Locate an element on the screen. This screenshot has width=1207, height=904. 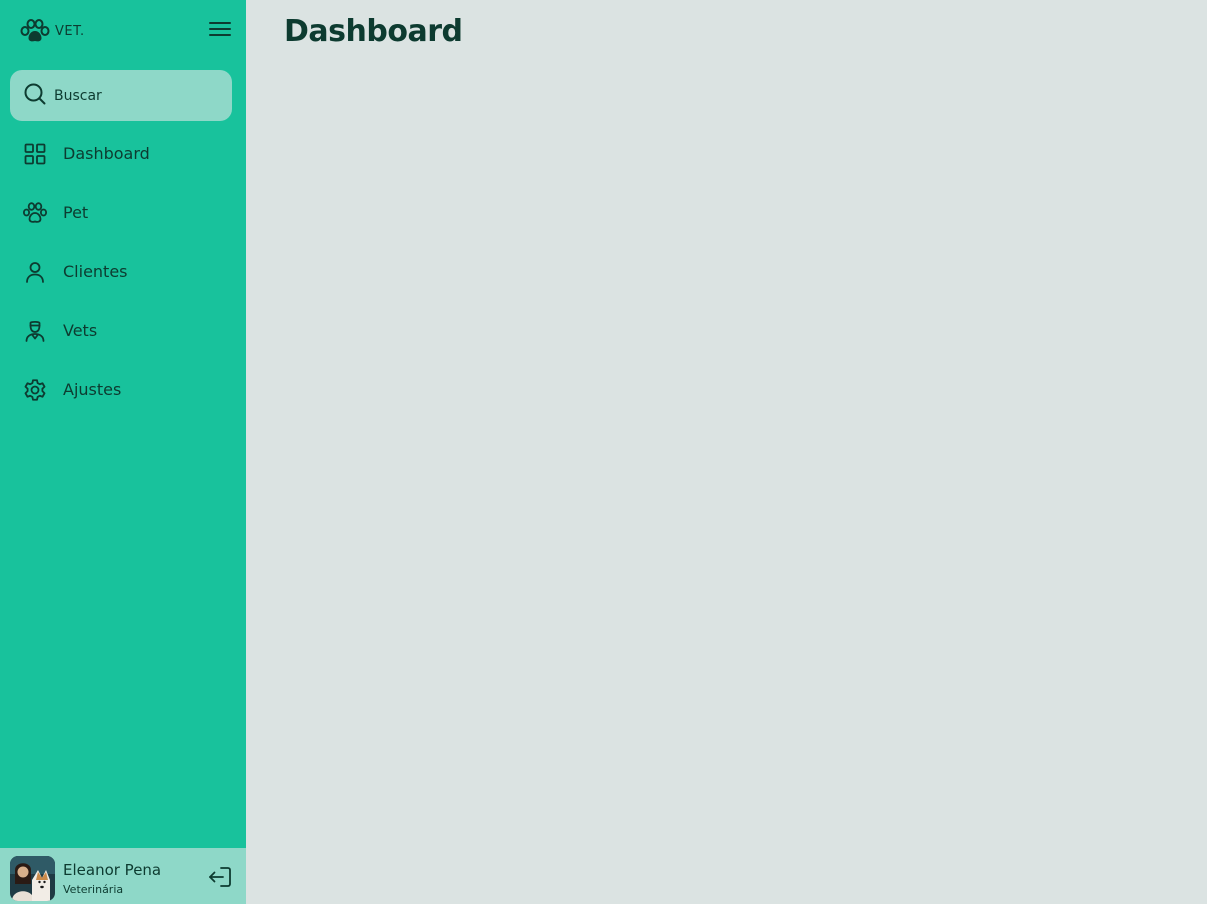
search-input is located at coordinates (134, 95).